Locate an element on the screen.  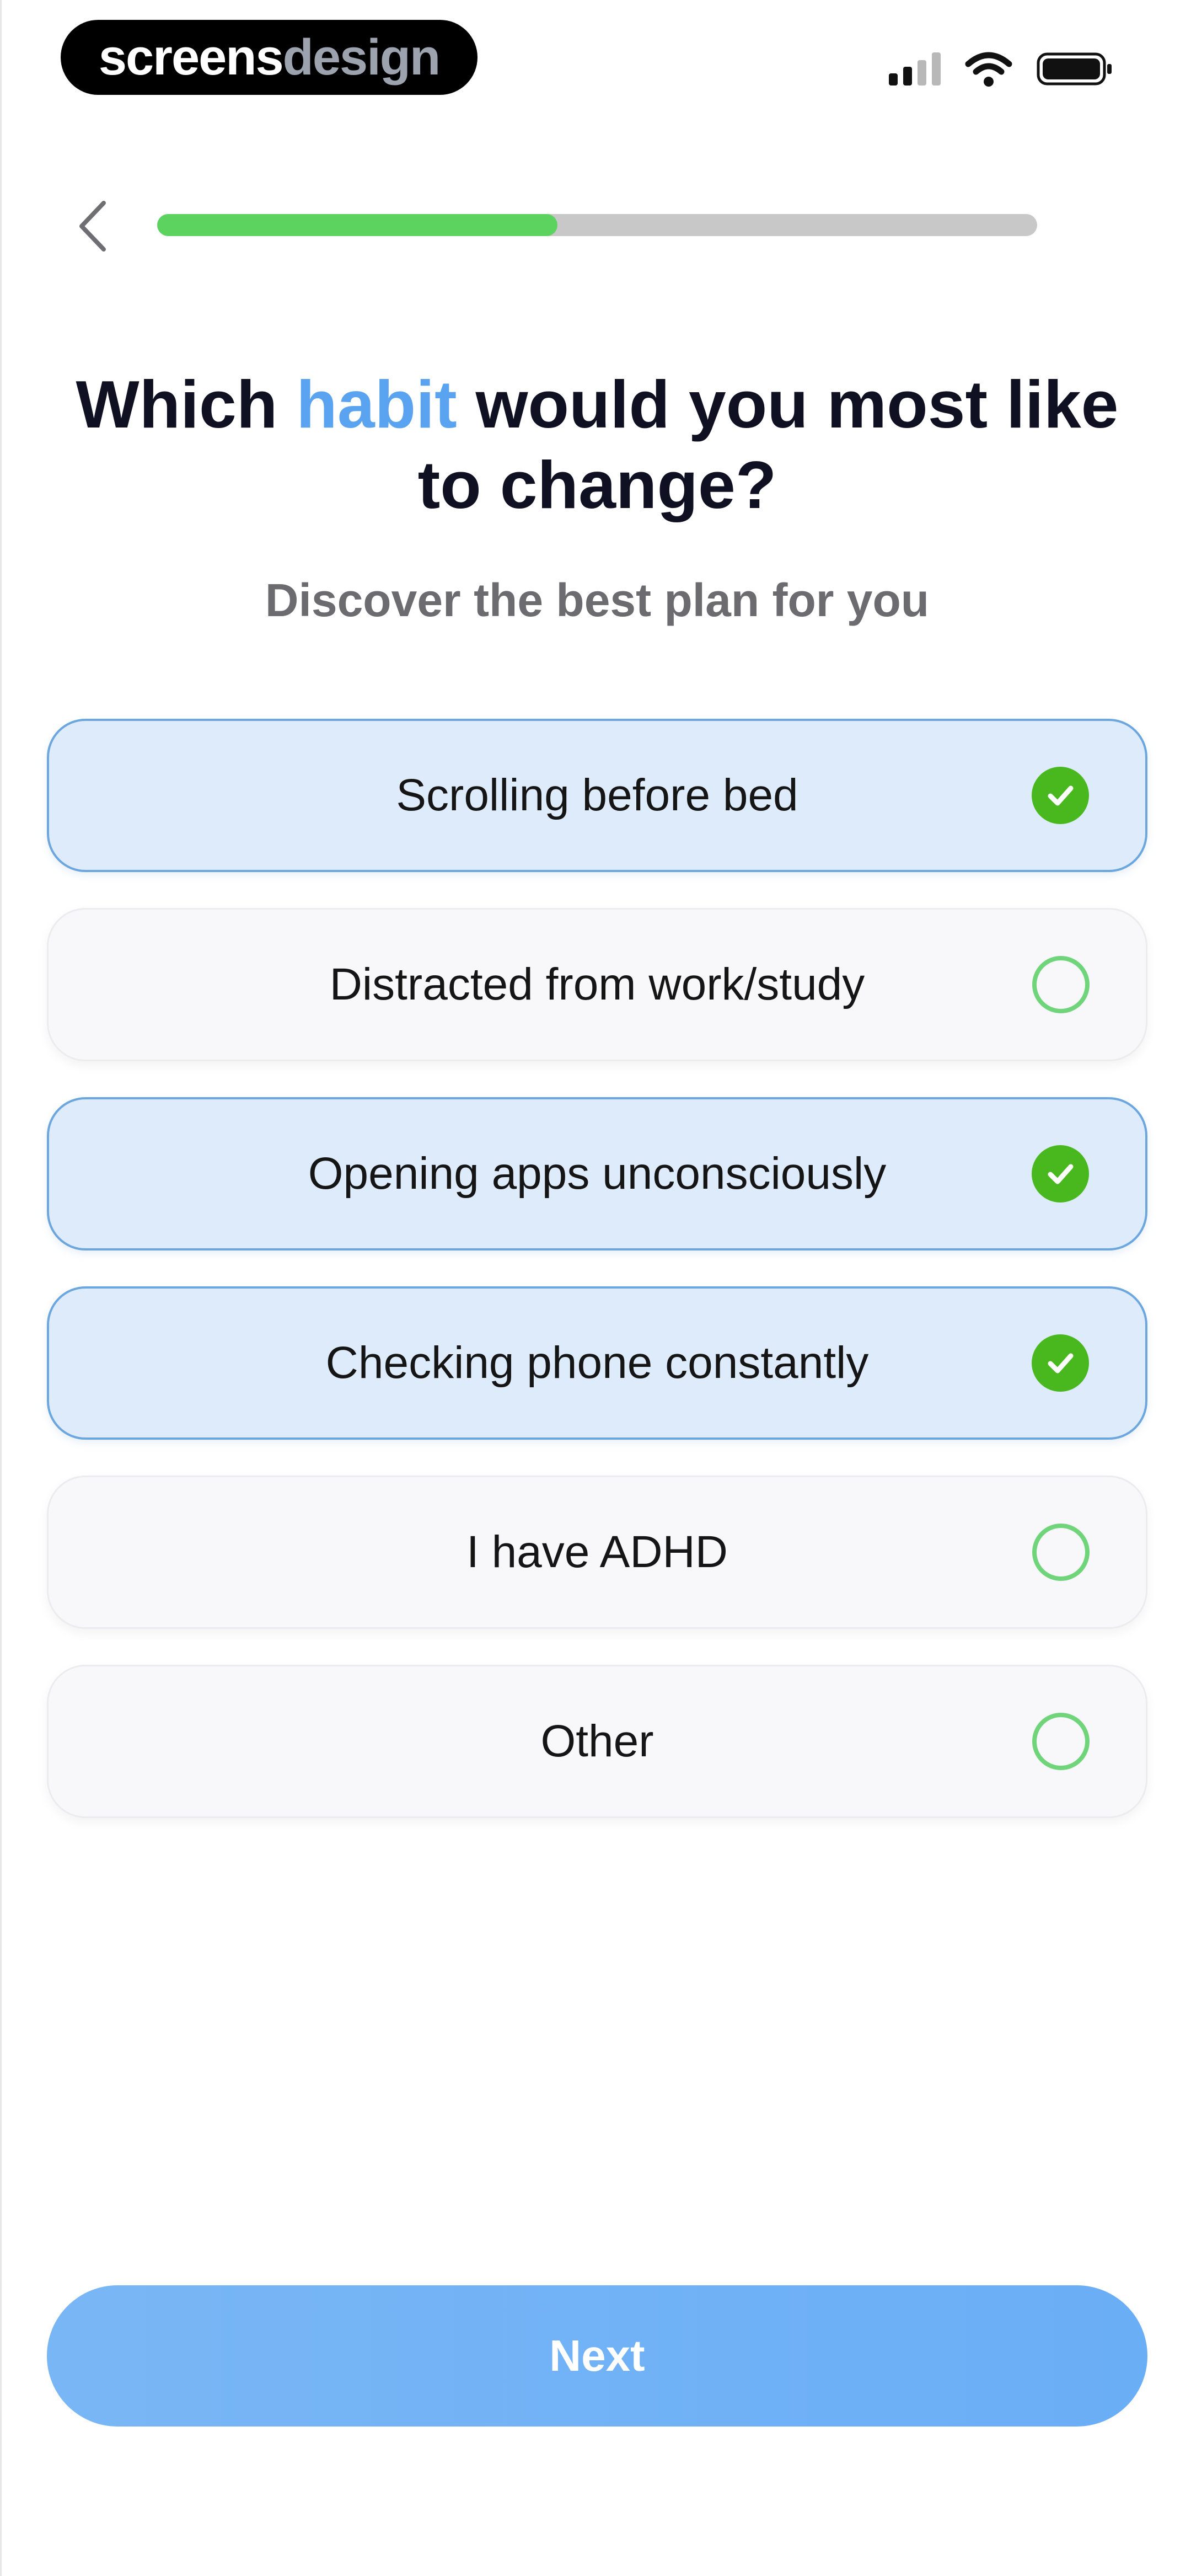
progress-bar is located at coordinates (597, 225).